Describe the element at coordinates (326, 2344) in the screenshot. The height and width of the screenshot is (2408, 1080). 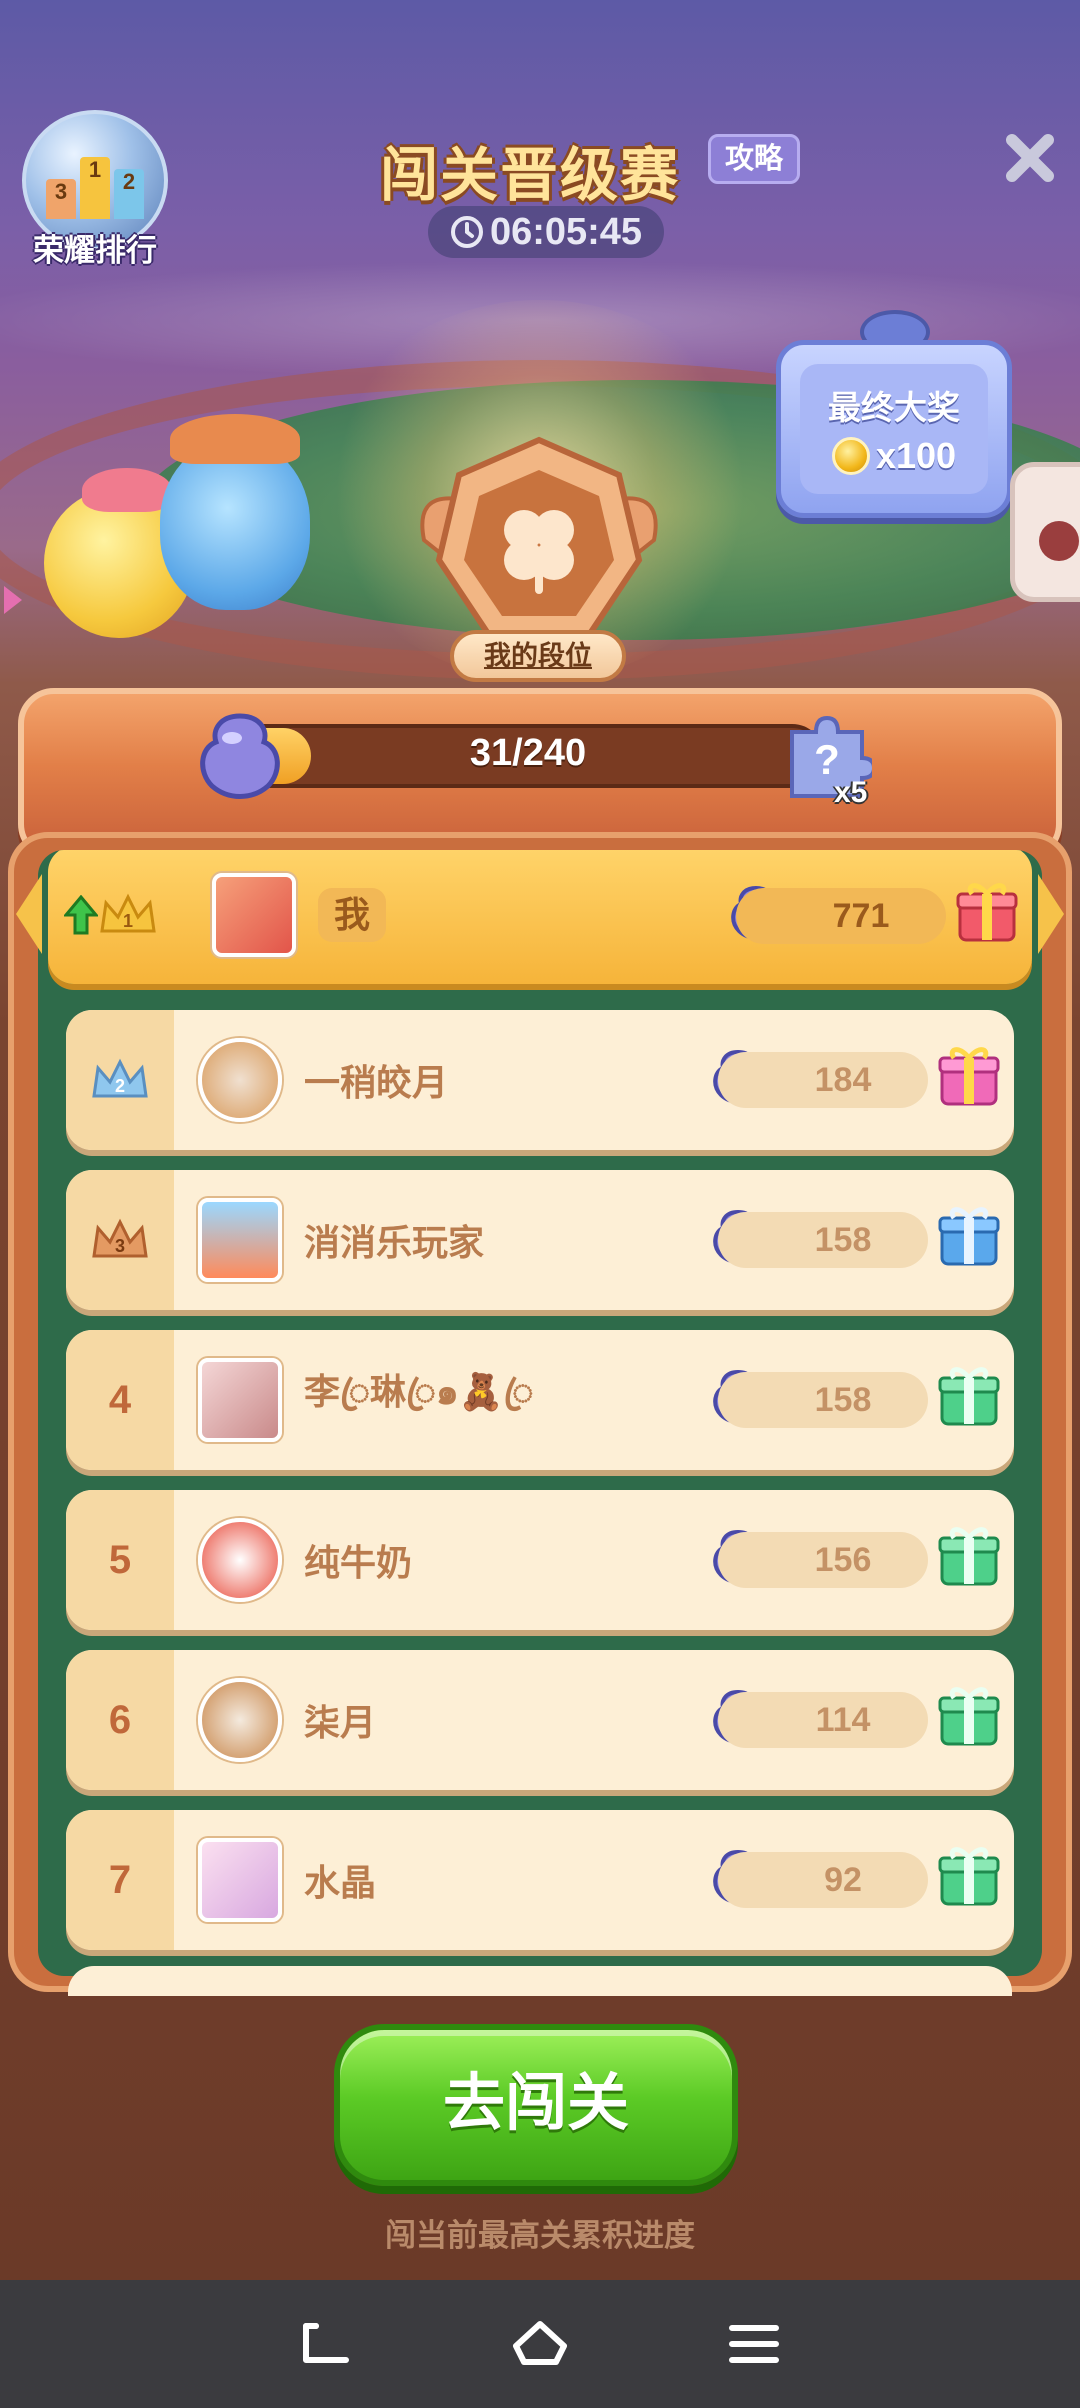
I see `back-icon` at that location.